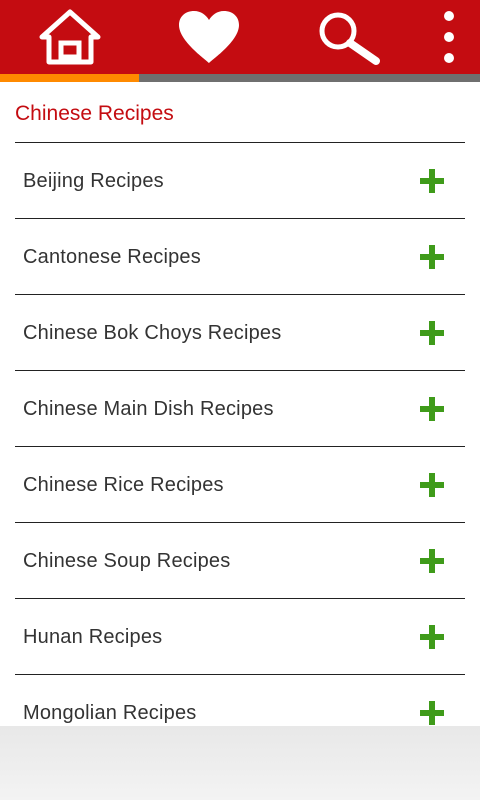  What do you see at coordinates (240, 485) in the screenshot?
I see `list-item: Chinese Rice Recipes` at bounding box center [240, 485].